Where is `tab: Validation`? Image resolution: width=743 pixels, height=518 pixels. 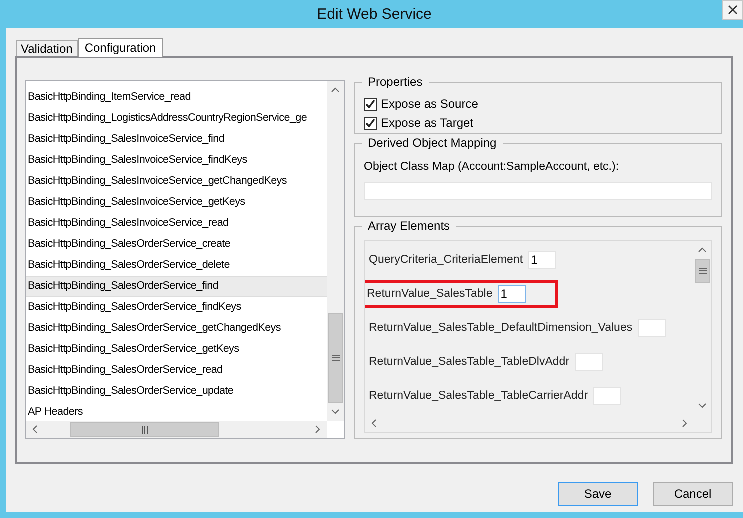
tab: Validation is located at coordinates (47, 48).